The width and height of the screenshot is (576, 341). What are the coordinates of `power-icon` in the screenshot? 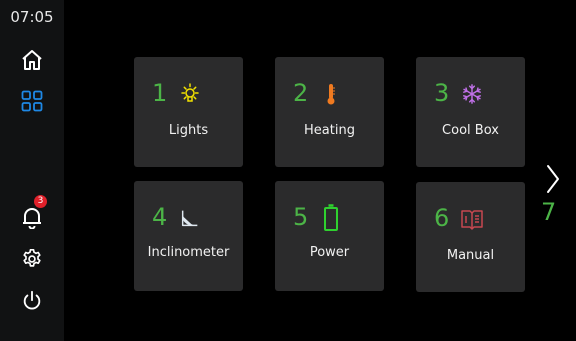 It's located at (32, 300).